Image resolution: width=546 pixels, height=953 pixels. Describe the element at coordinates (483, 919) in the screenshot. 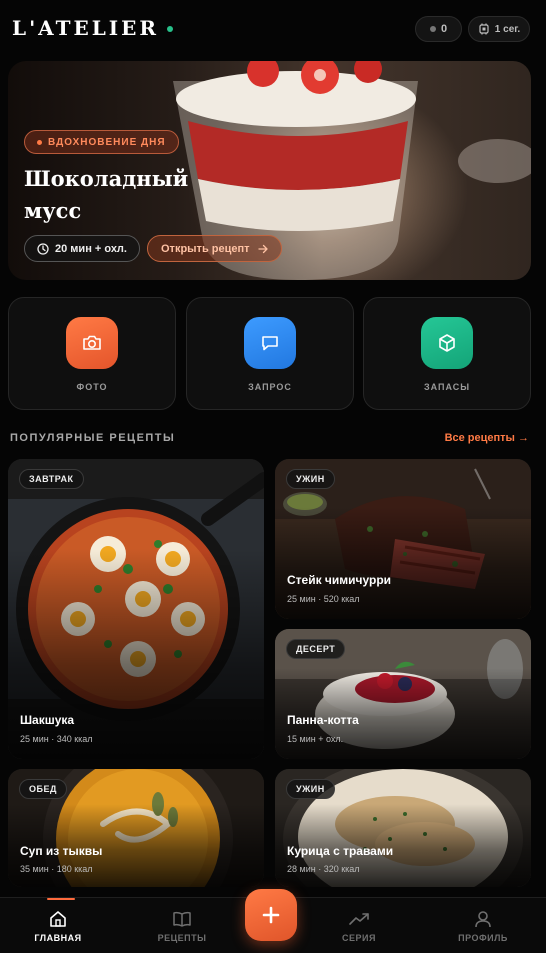

I see `user-icon` at that location.